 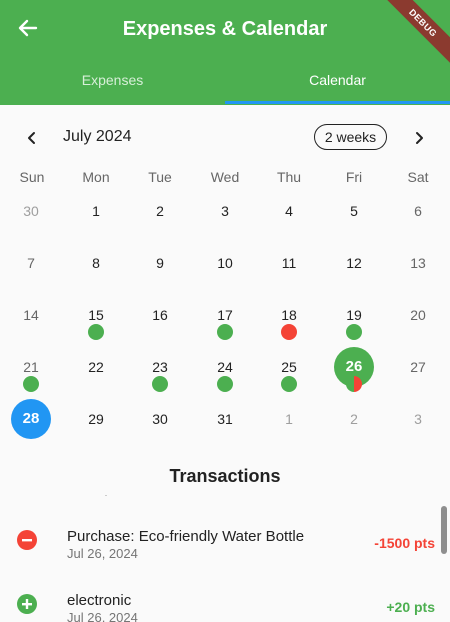 I want to click on weekday-label: Thu, so click(x=289, y=177).